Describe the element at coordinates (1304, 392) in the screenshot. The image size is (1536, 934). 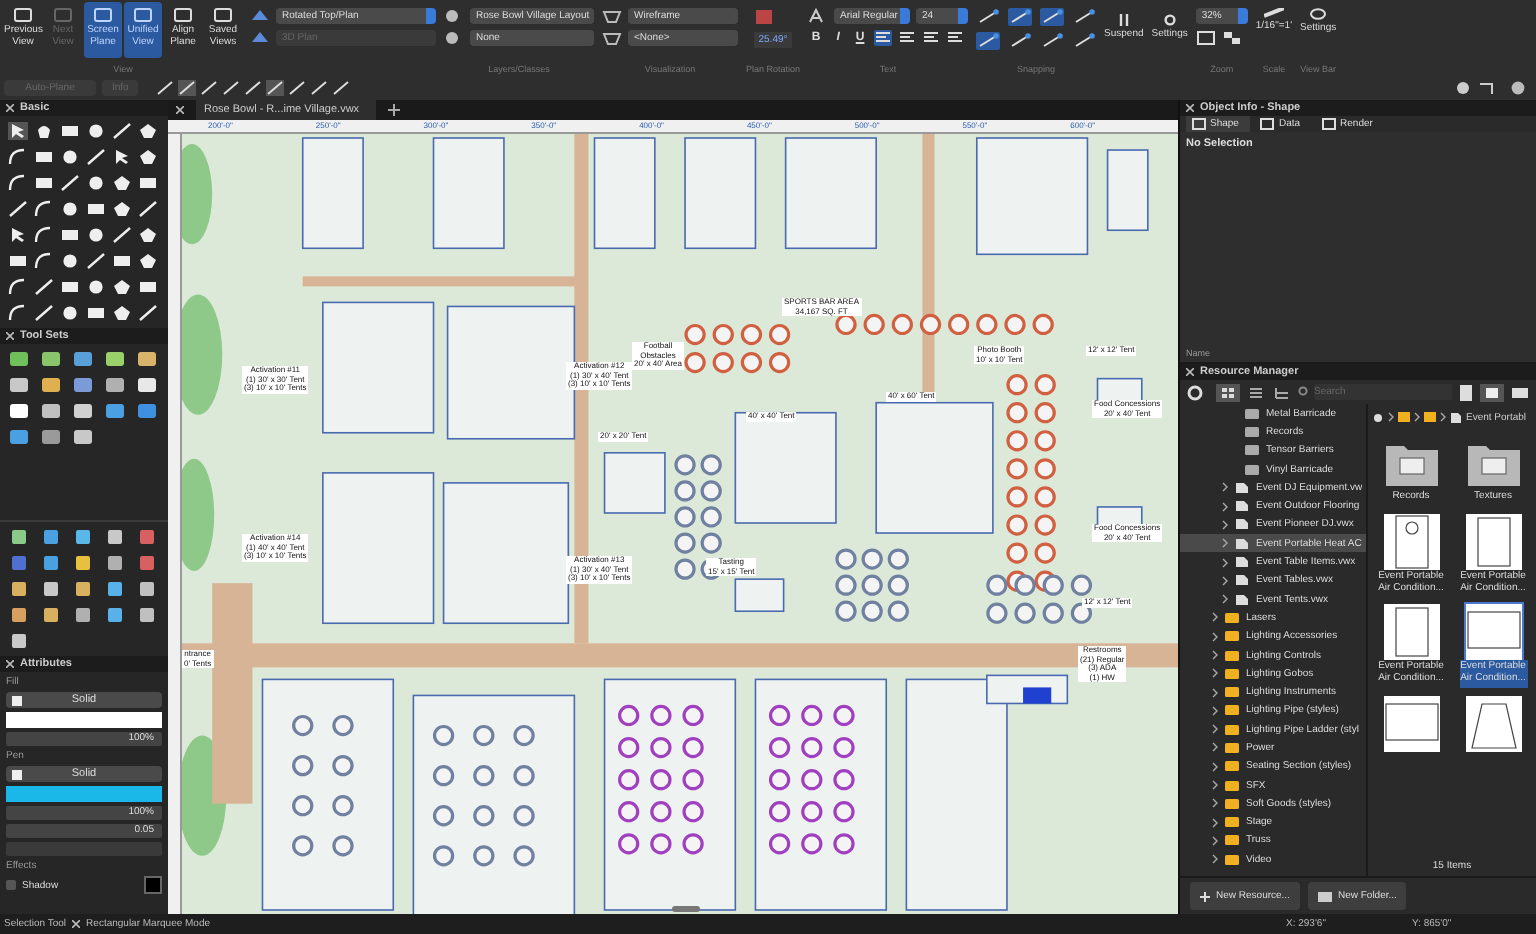
I see `search-icon` at that location.